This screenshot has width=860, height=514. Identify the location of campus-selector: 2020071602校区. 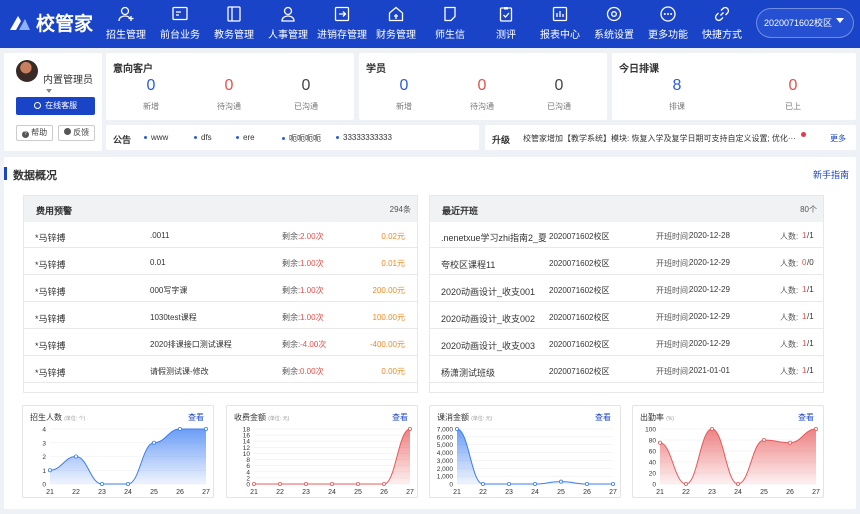
(805, 23).